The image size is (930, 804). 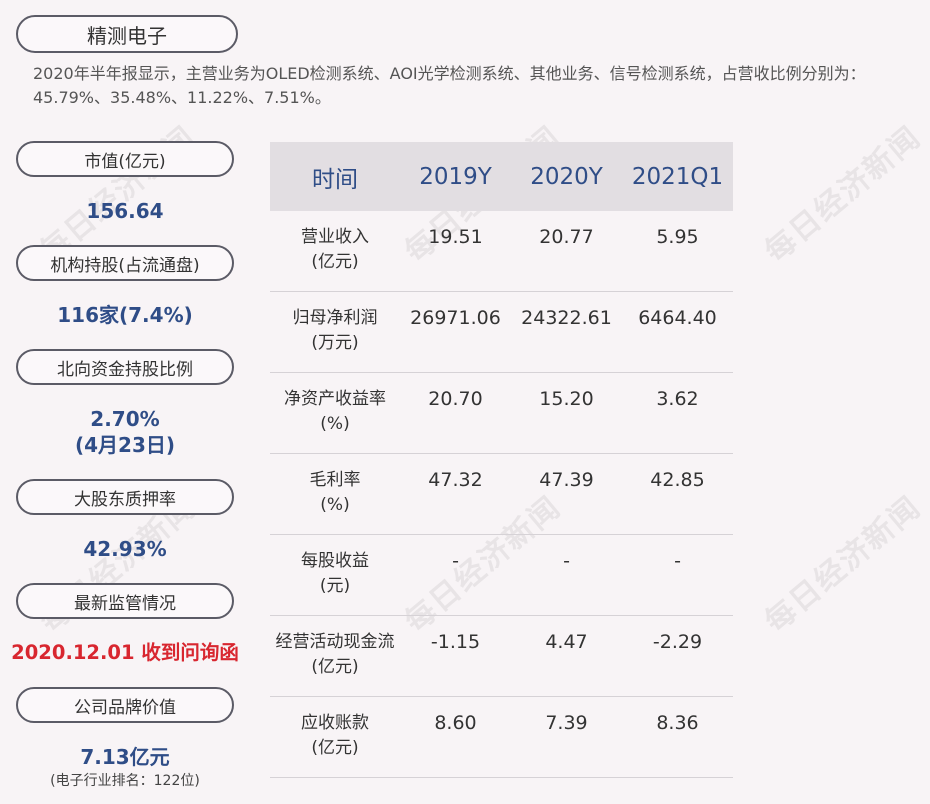 I want to click on cell-value: 24322.61, so click(x=566, y=318).